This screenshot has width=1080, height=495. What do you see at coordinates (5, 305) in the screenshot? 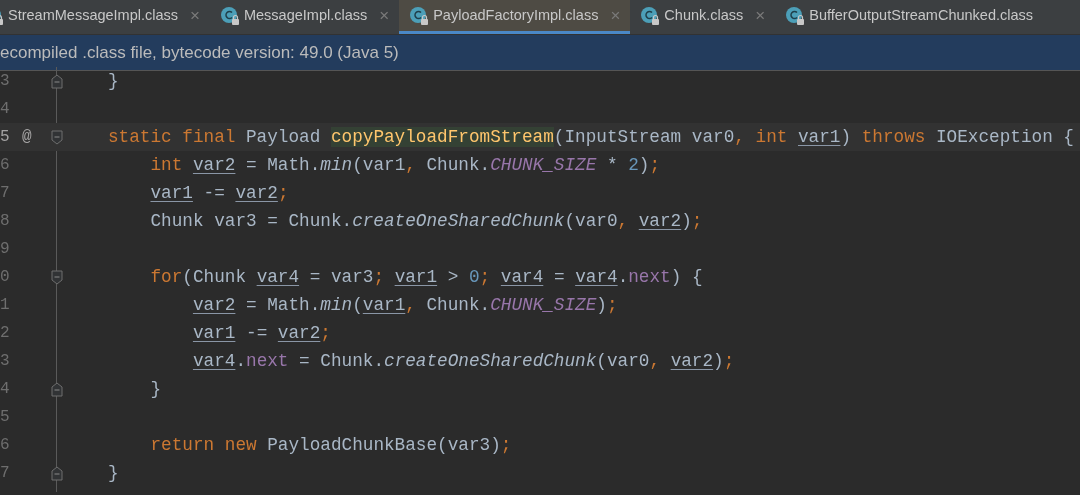
I see `line-number: 1` at bounding box center [5, 305].